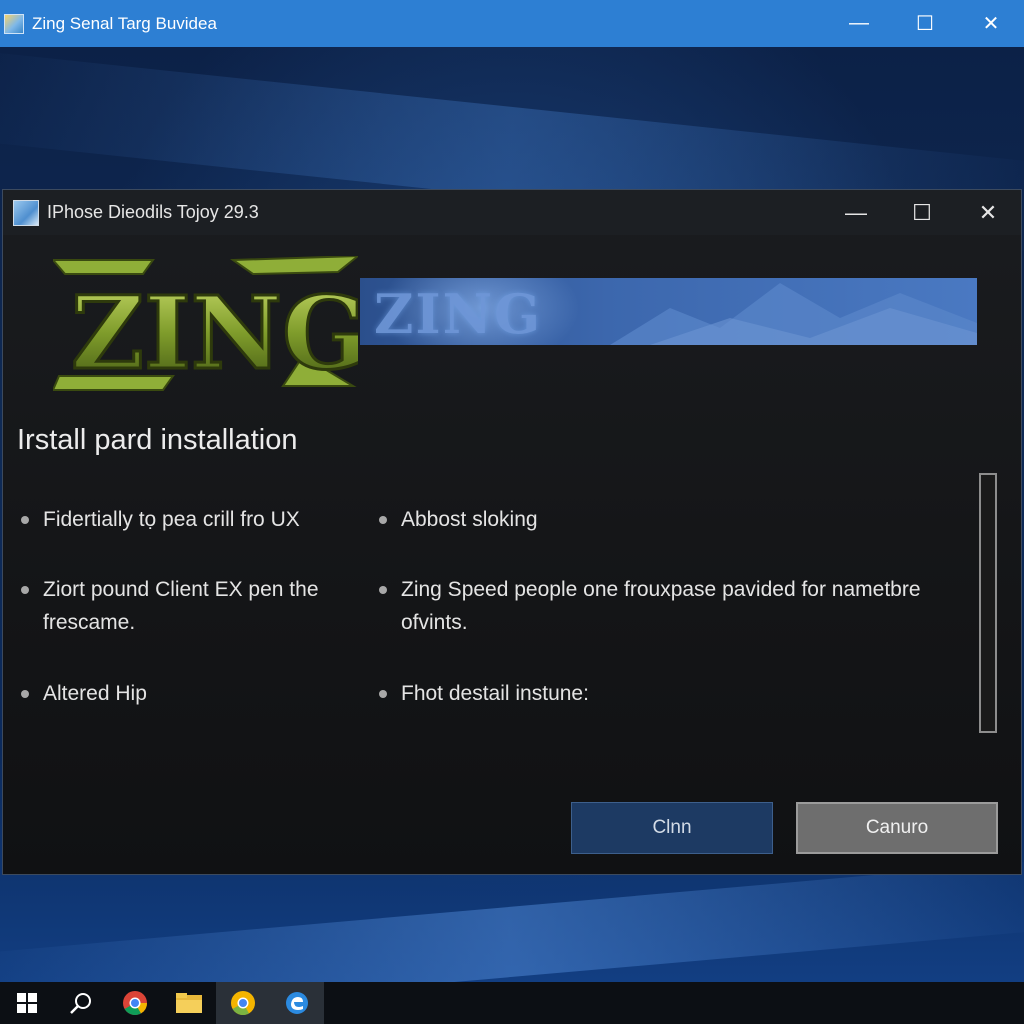 Image resolution: width=1024 pixels, height=1024 pixels. What do you see at coordinates (512, 212) in the screenshot?
I see `dialog-titlebar: IPhose Dieodils Tojoy 29.3 — ☐ ✕` at bounding box center [512, 212].